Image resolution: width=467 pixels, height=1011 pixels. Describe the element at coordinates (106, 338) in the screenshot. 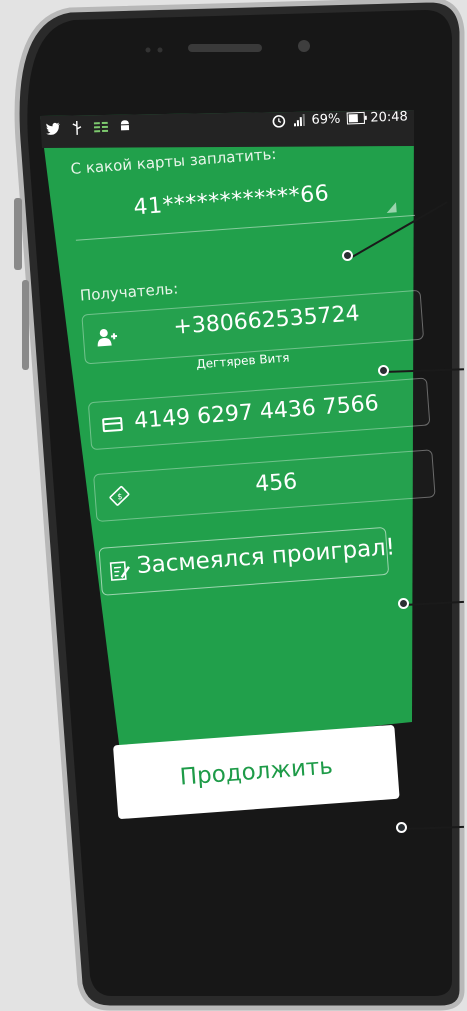

I see `add-contact-icon` at that location.